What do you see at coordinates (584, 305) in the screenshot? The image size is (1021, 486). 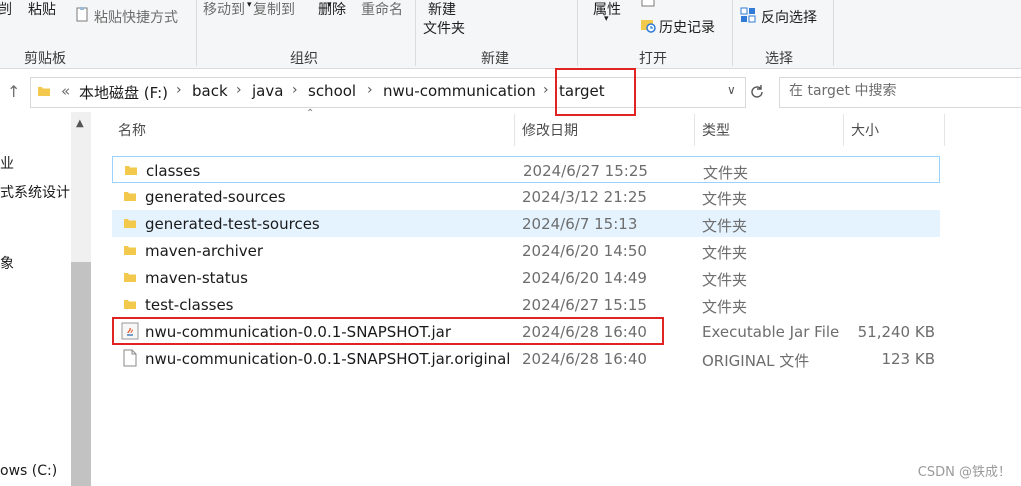 I see `file-date: 2024/6/27 15:15` at bounding box center [584, 305].